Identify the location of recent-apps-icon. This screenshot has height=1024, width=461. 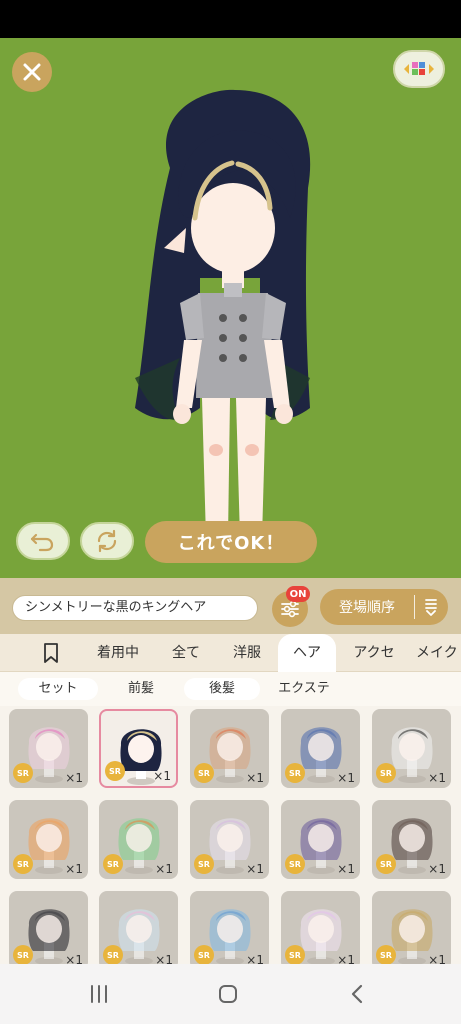
(99, 994).